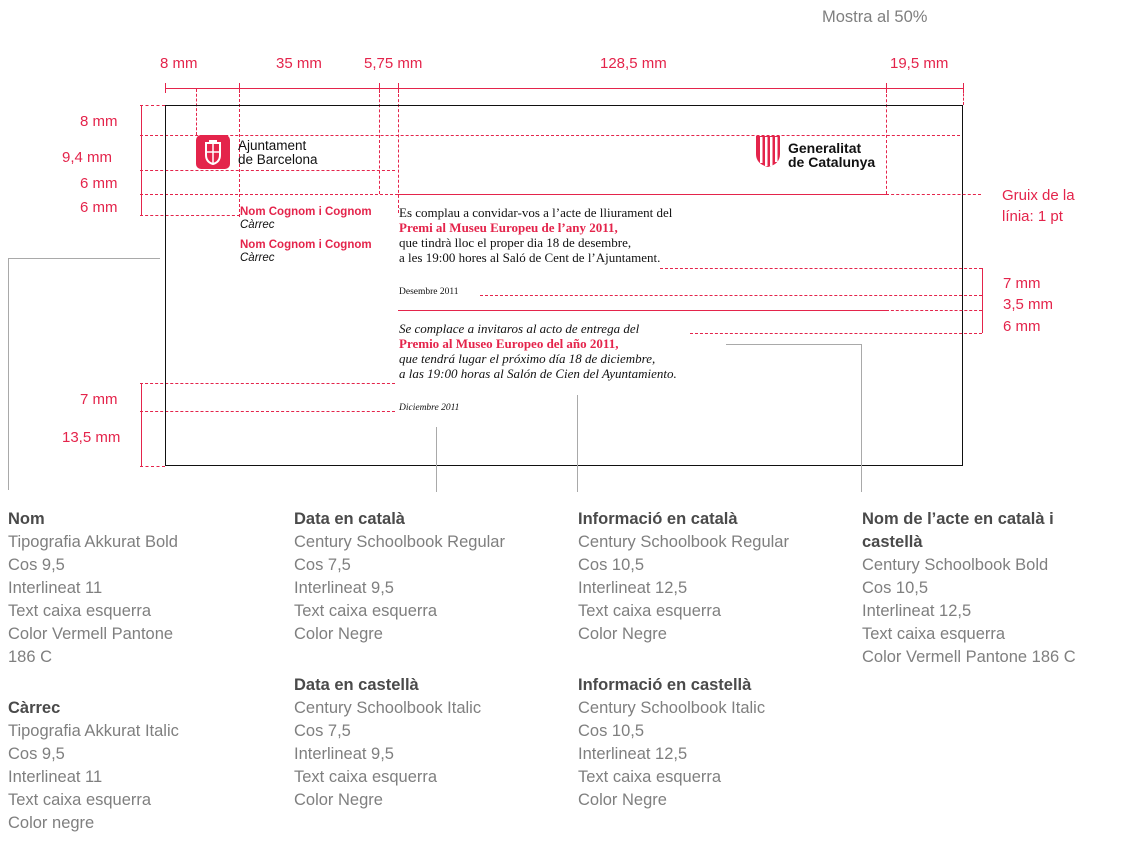  I want to click on generalitat-logo-line: de Catalunya, so click(832, 162).